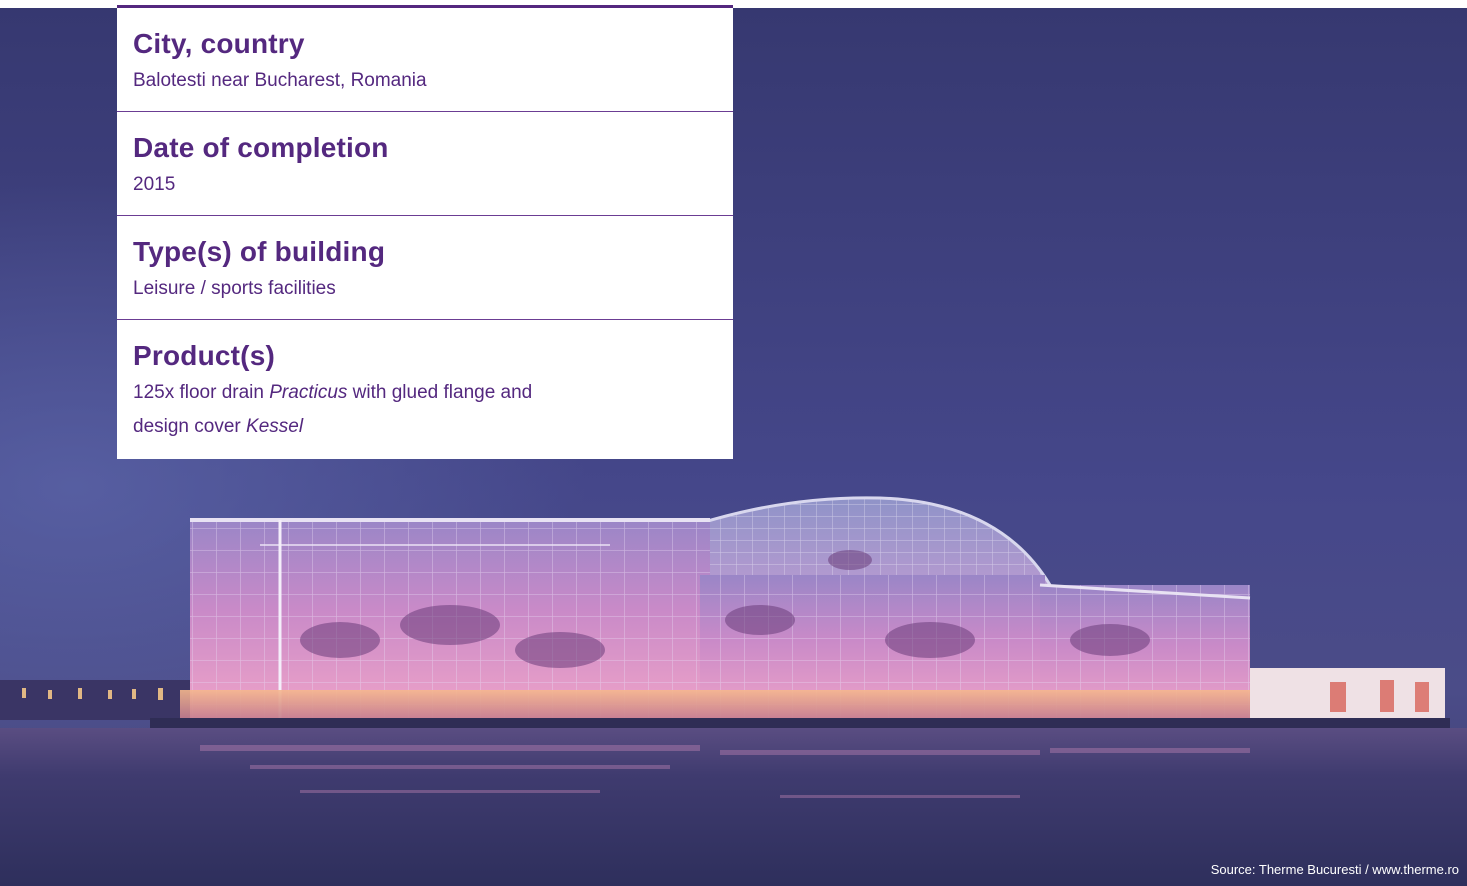  What do you see at coordinates (259, 251) in the screenshot?
I see `type-heading: Type(s) of building` at bounding box center [259, 251].